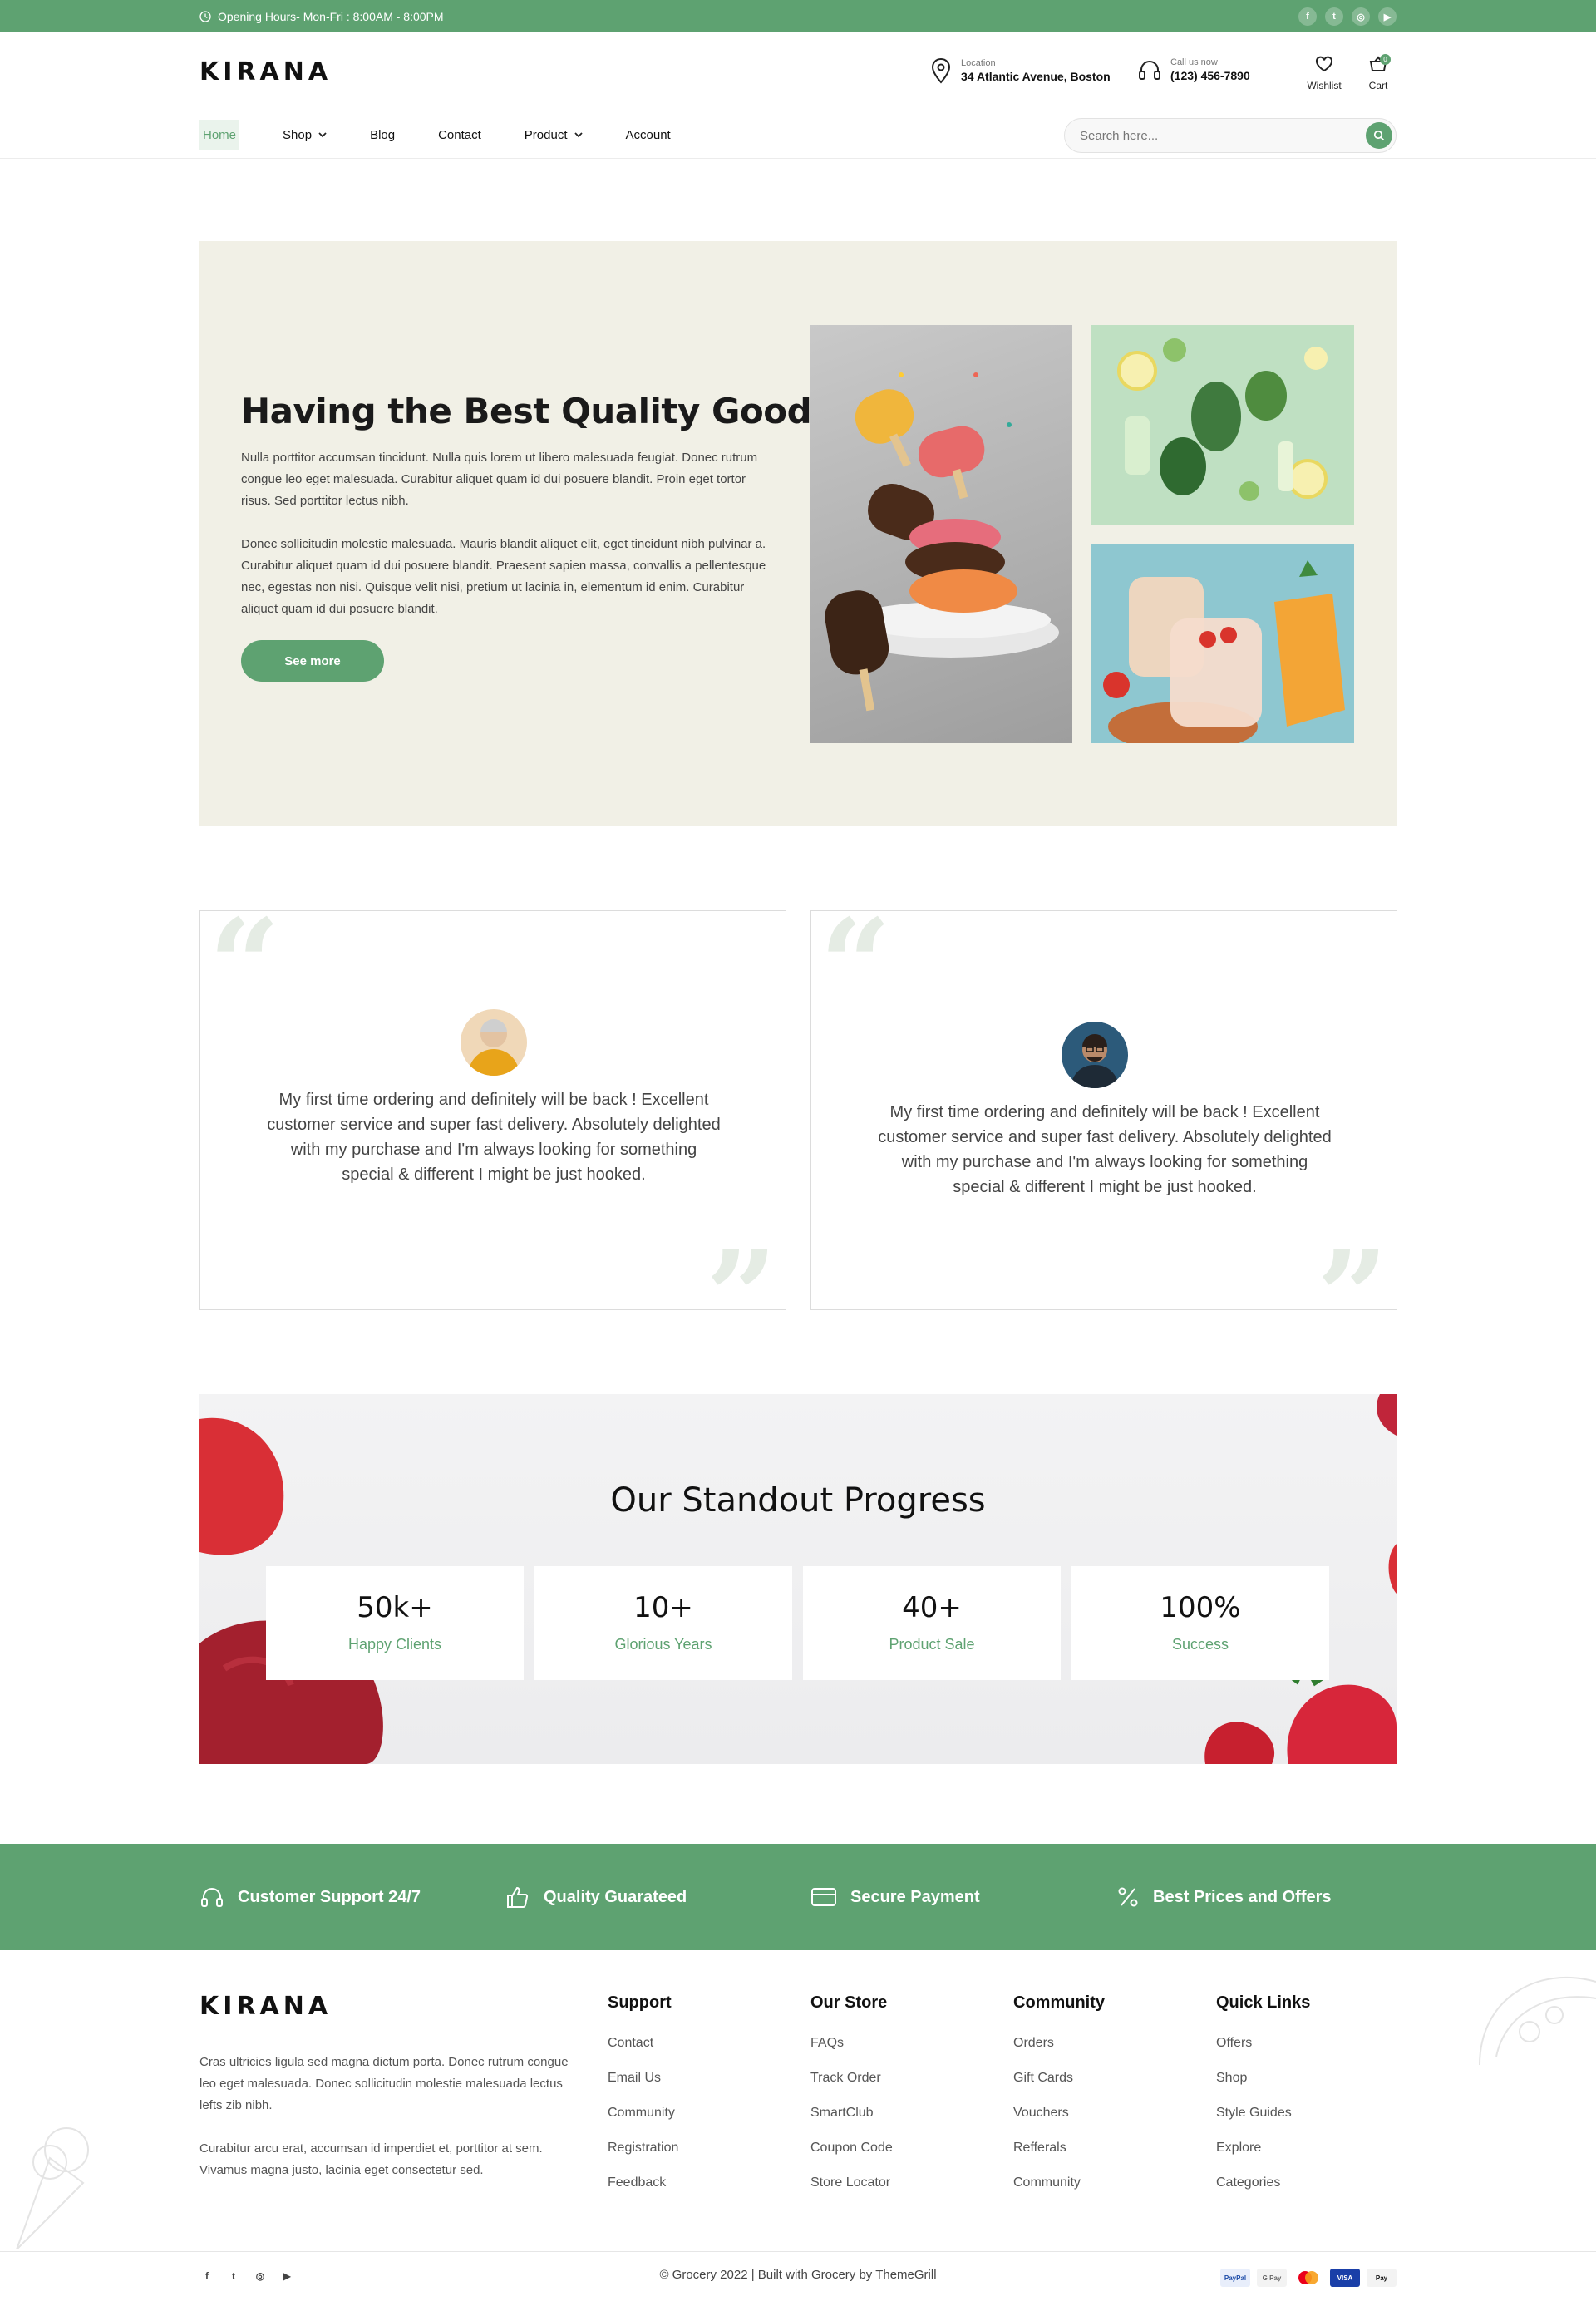 The height and width of the screenshot is (2311, 1596). Describe the element at coordinates (1242, 1897) in the screenshot. I see `feature-label: Best Prices and Offers` at that location.